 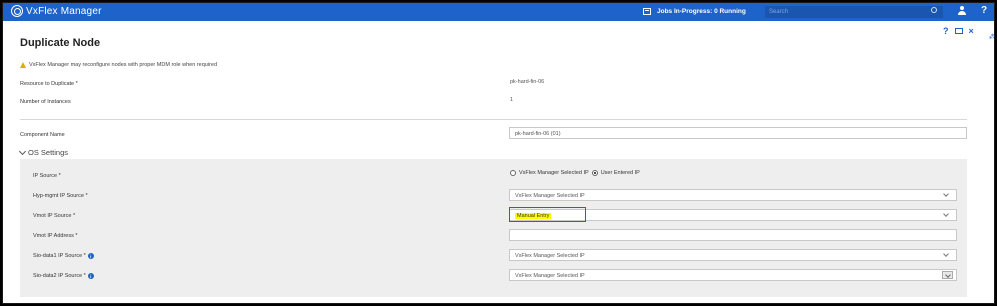 I want to click on app-logo: VxFlex Manager, so click(x=56, y=11).